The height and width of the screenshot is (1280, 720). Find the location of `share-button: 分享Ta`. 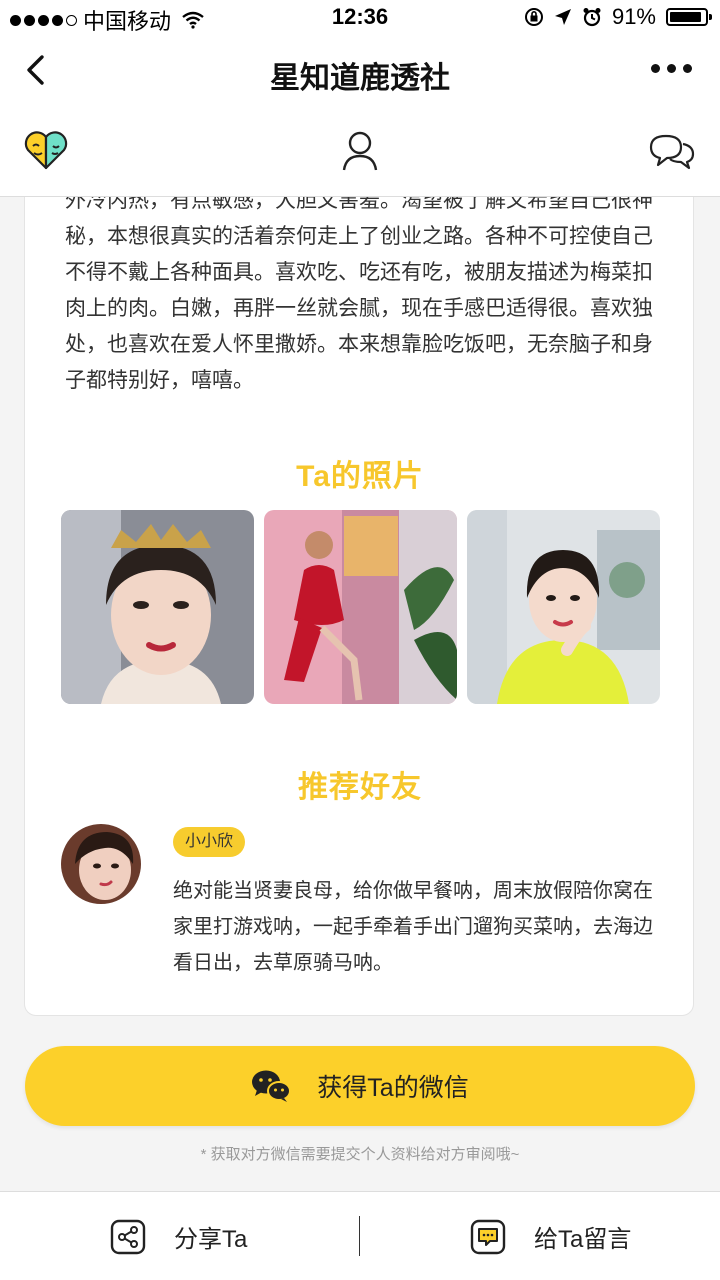

share-button: 分享Ta is located at coordinates (178, 1236).